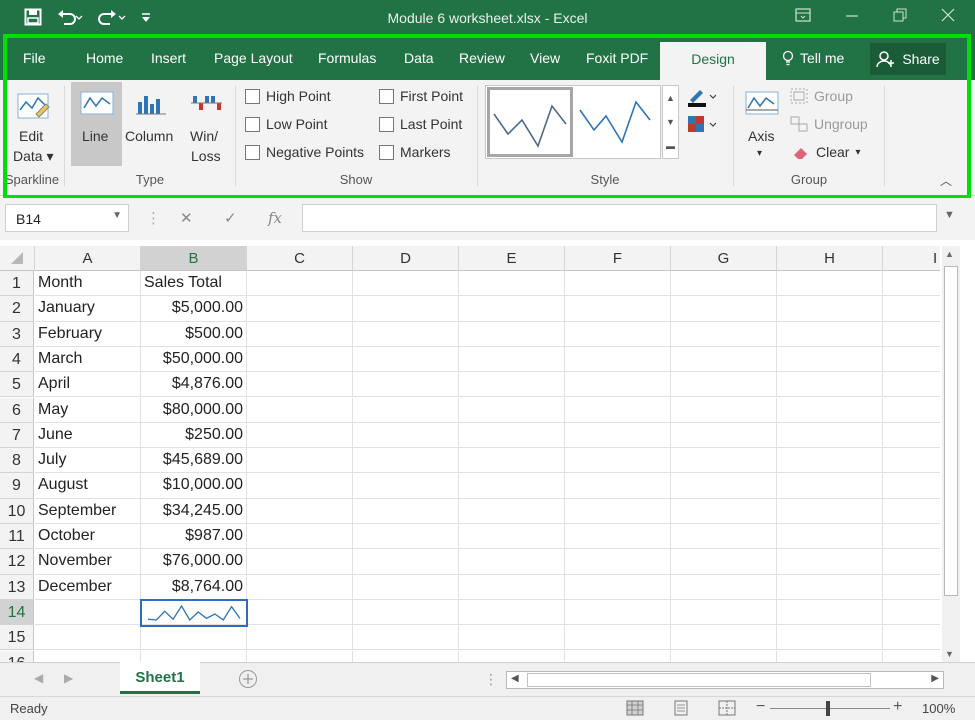  I want to click on name-box-dropdown-icon: ▼, so click(117, 215).